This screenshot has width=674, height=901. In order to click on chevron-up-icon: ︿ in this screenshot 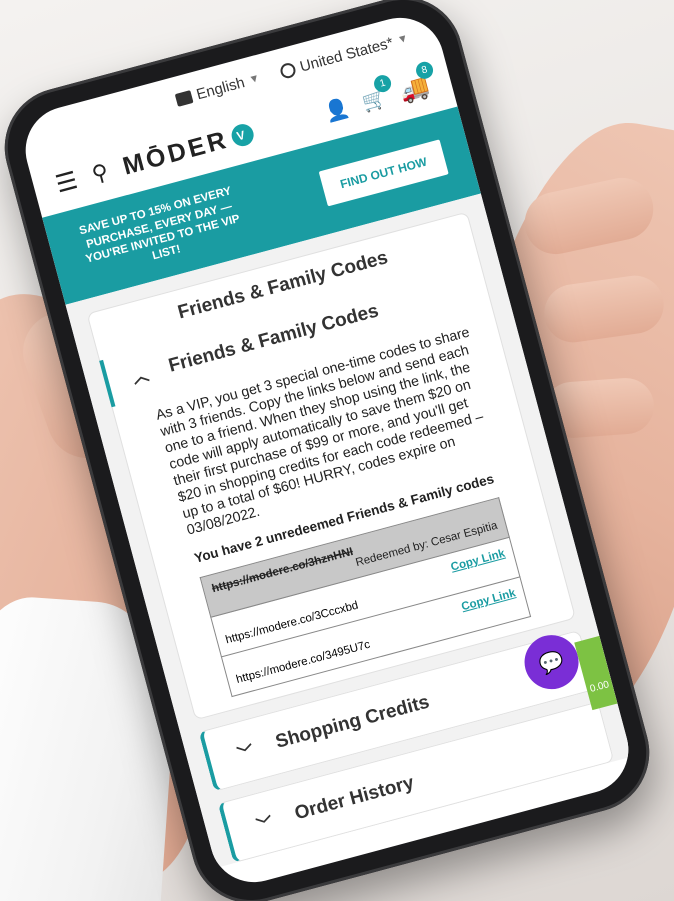, I will do `click(140, 377)`.